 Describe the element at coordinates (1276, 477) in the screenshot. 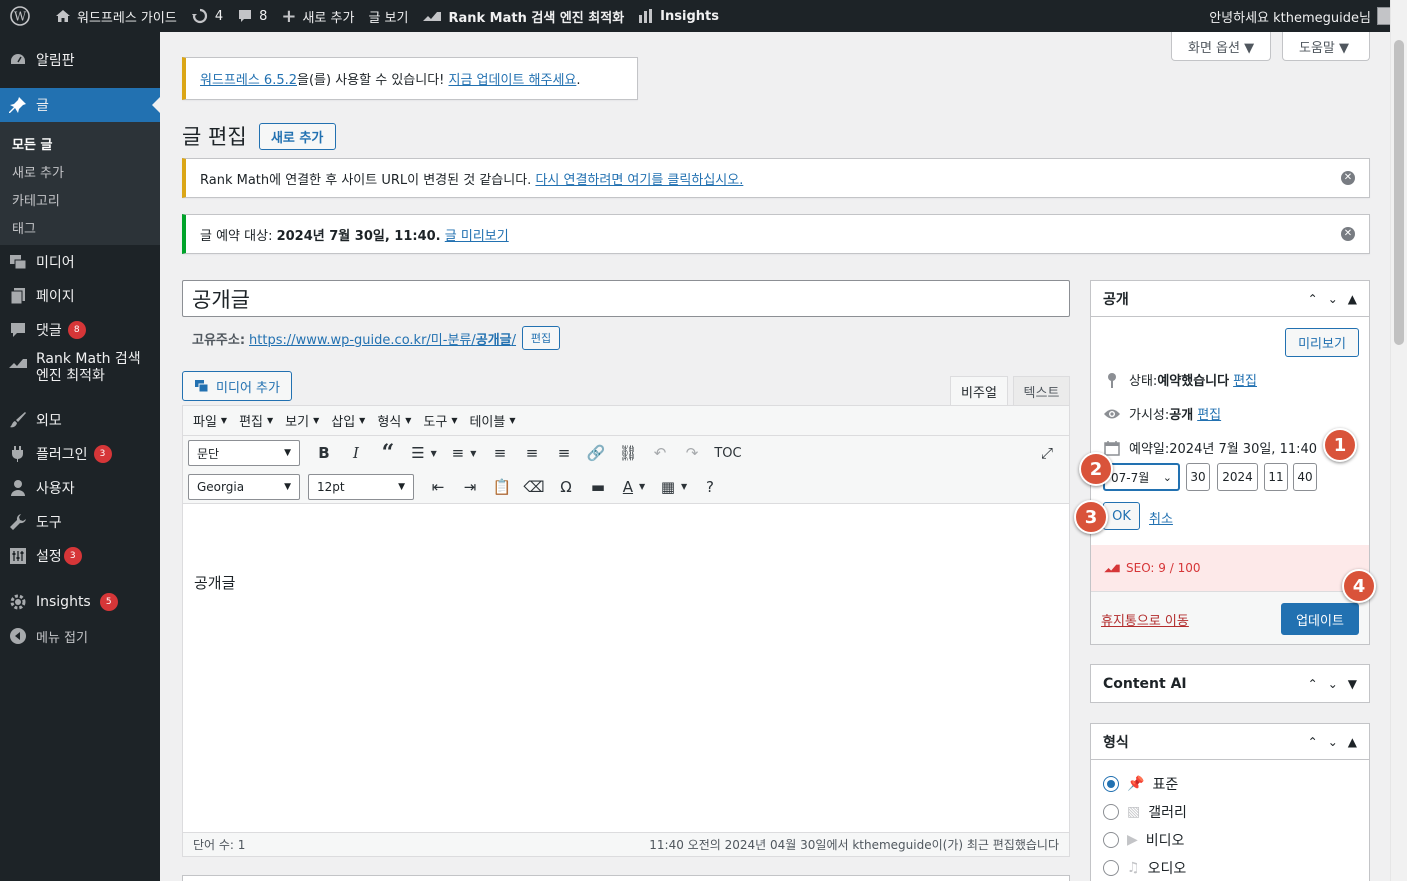

I see `hour-input: 11` at that location.